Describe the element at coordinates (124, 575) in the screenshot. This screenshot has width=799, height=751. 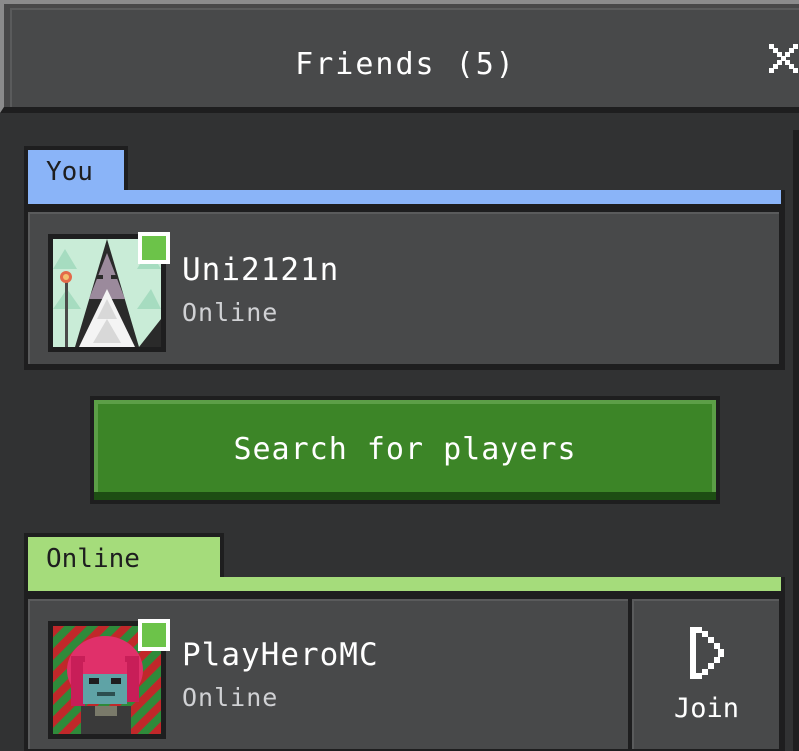
I see `tab-online: Online (5)` at that location.